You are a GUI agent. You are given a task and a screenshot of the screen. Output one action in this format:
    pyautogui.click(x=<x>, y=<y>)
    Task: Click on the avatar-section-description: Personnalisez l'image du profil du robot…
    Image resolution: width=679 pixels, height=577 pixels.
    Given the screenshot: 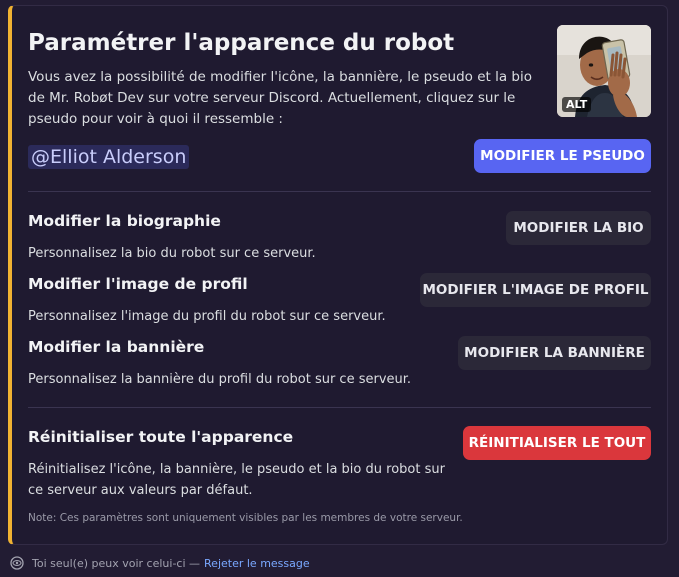 What is the action you would take?
    pyautogui.click(x=207, y=316)
    